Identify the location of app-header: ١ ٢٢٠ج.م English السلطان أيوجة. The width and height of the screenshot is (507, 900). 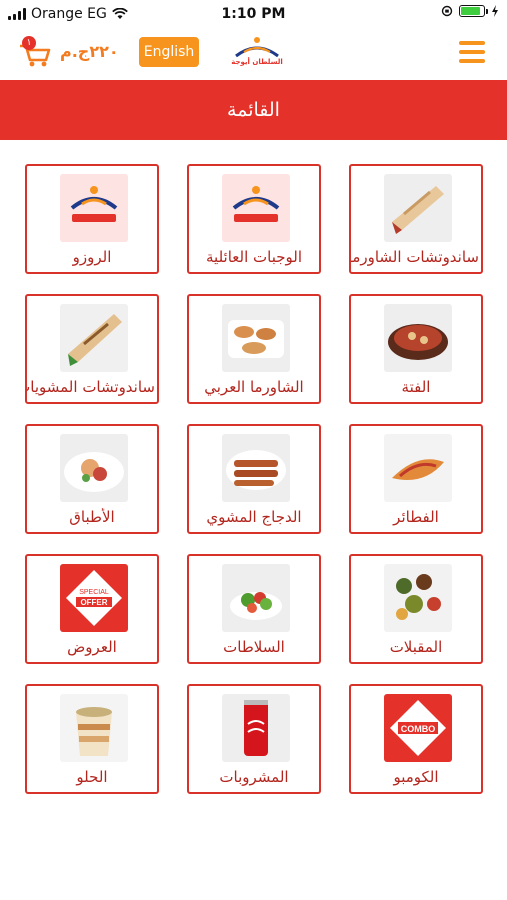
(253, 53).